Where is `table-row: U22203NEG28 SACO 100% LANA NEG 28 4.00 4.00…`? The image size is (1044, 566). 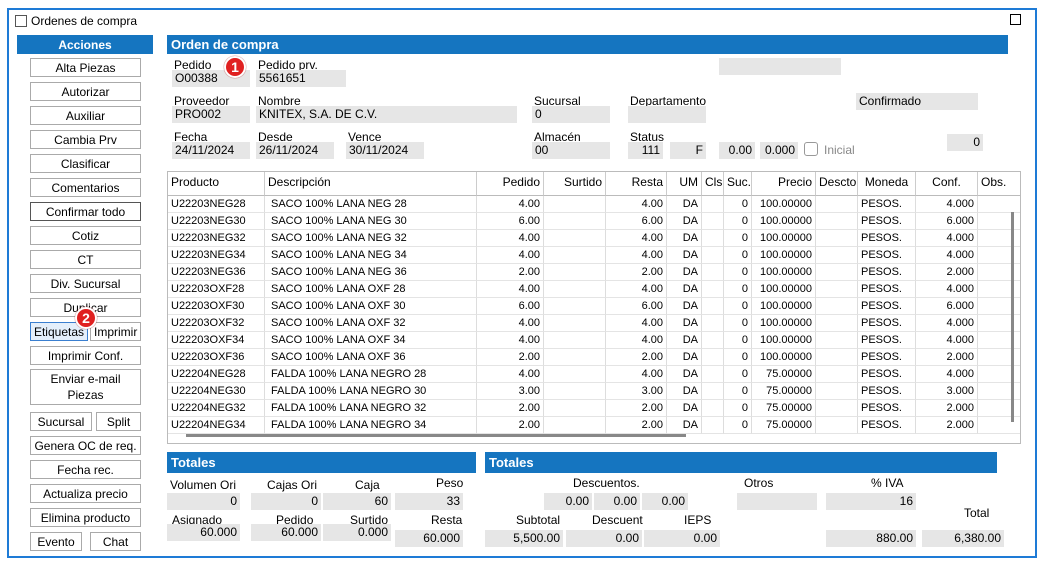
table-row: U22203NEG28 SACO 100% LANA NEG 28 4.00 4.00… is located at coordinates (594, 204).